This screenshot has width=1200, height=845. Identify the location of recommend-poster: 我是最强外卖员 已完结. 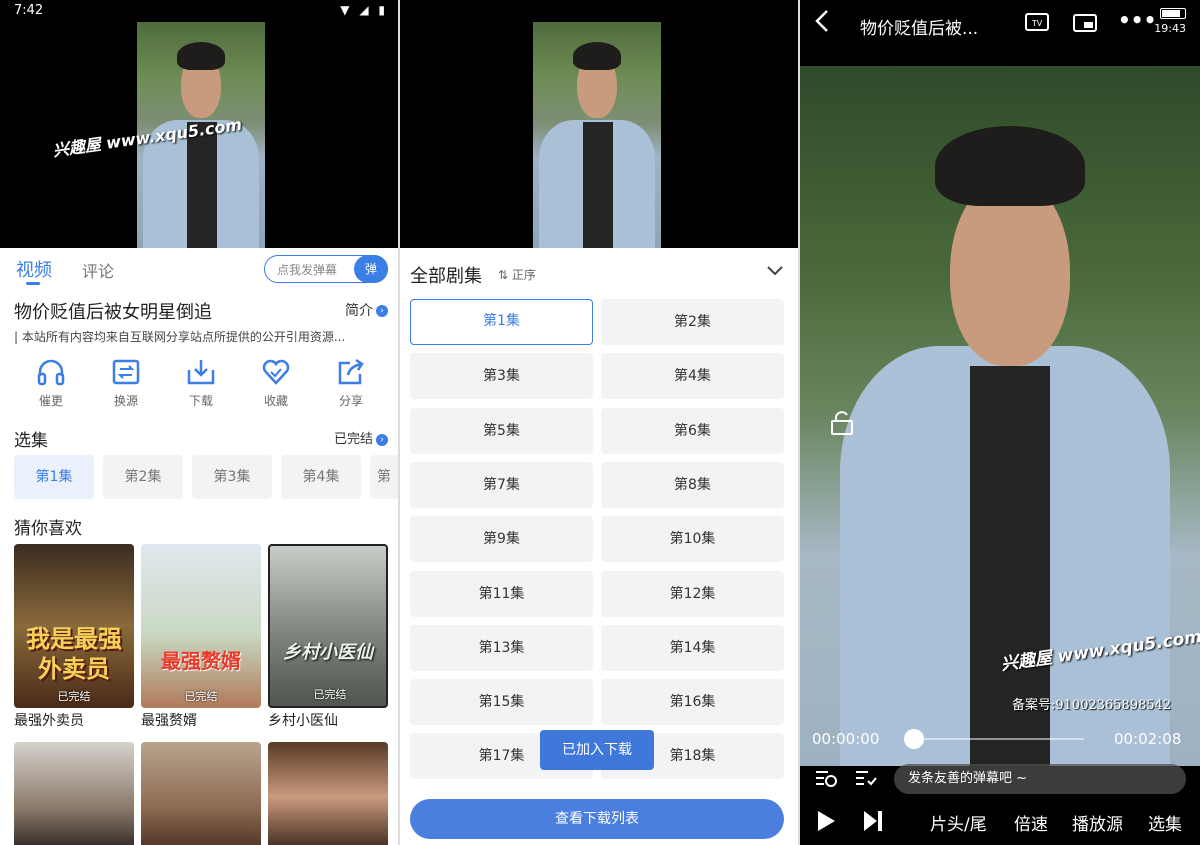
(74, 626).